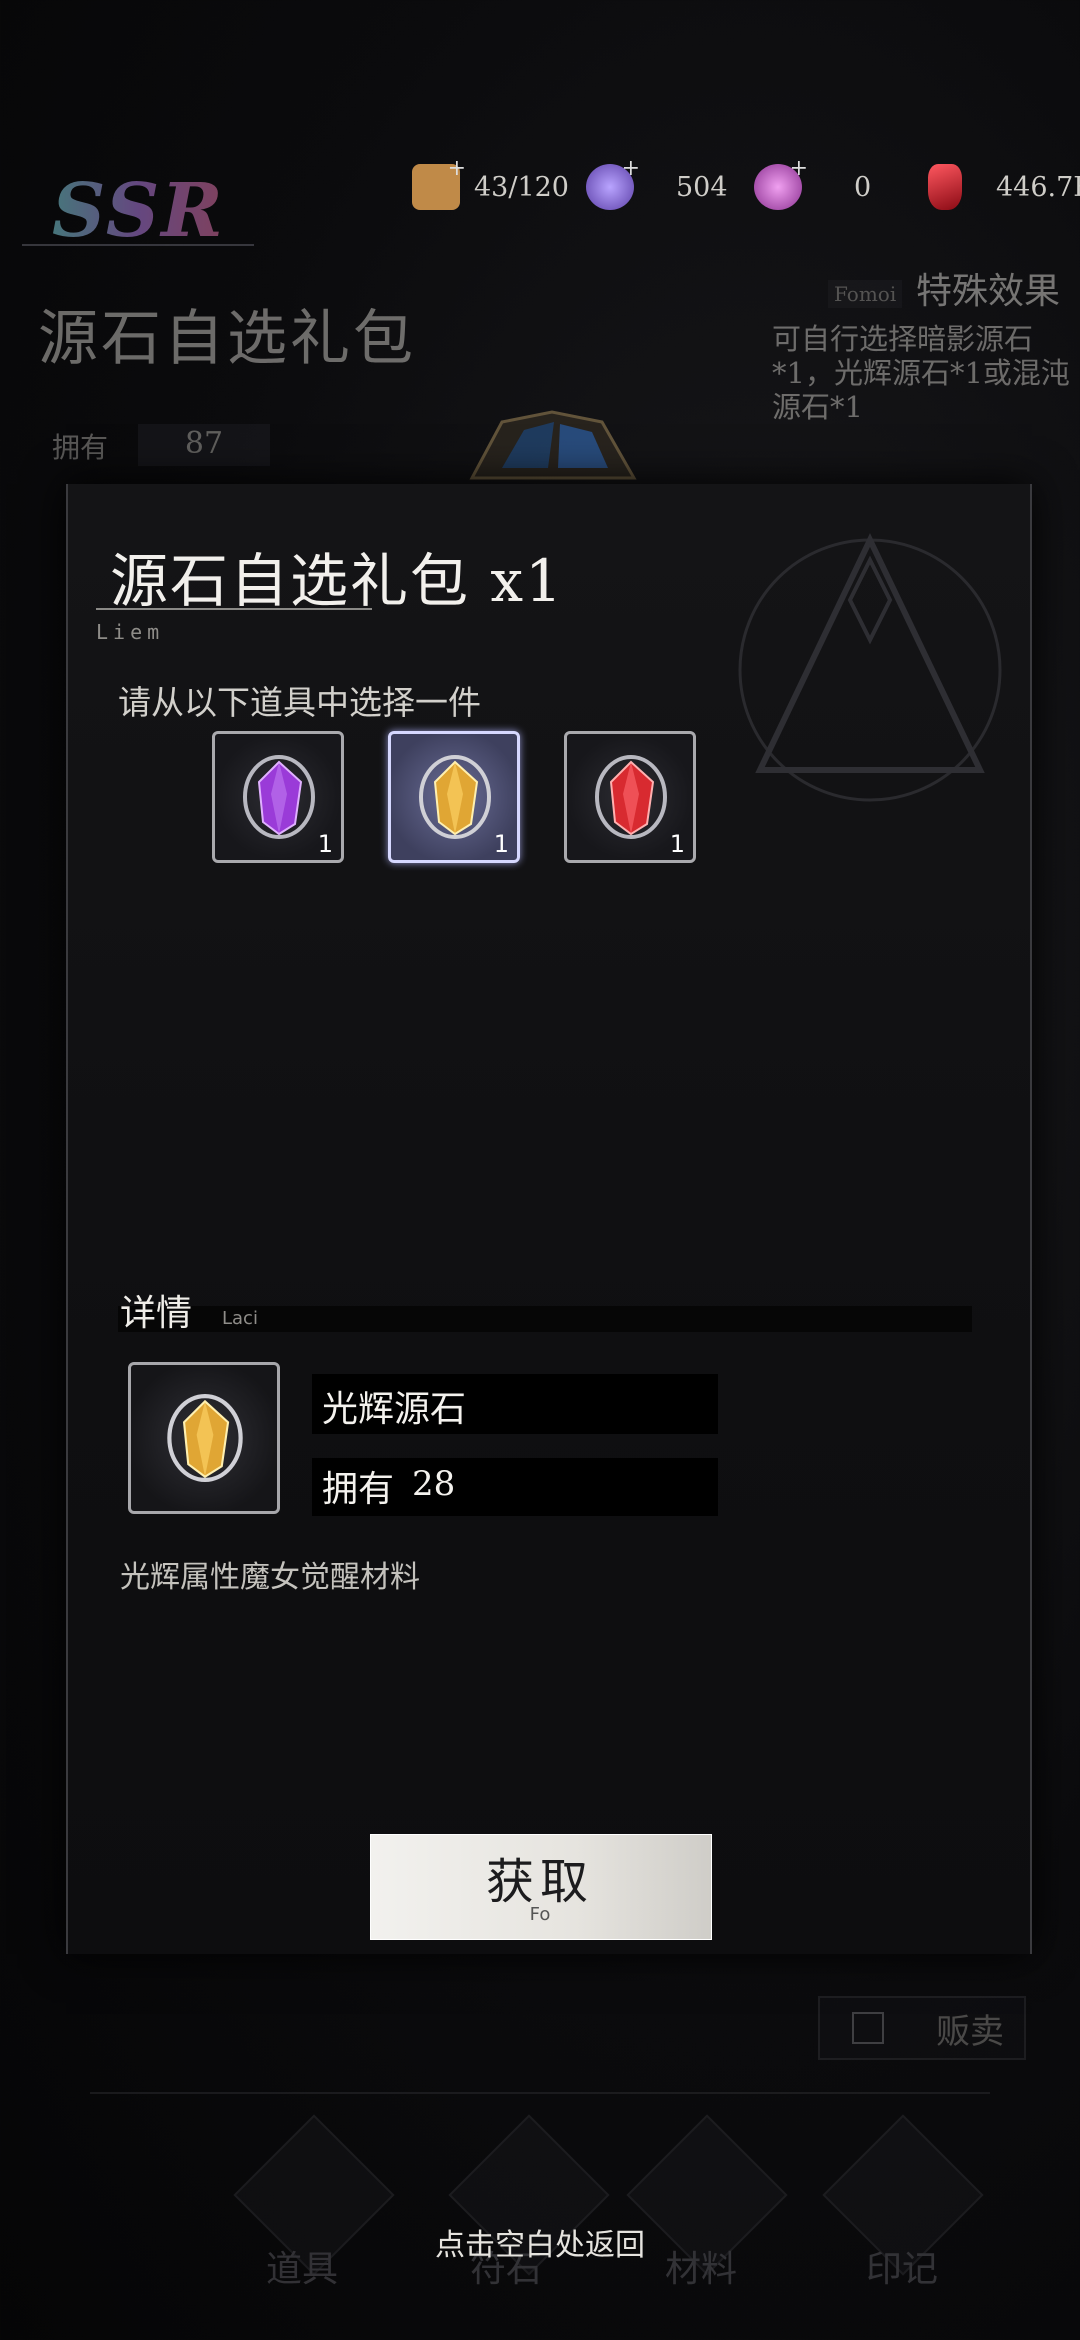 Image resolution: width=1080 pixels, height=2340 pixels. I want to click on tap-to-return-hint: 点击空白处返回, so click(540, 2242).